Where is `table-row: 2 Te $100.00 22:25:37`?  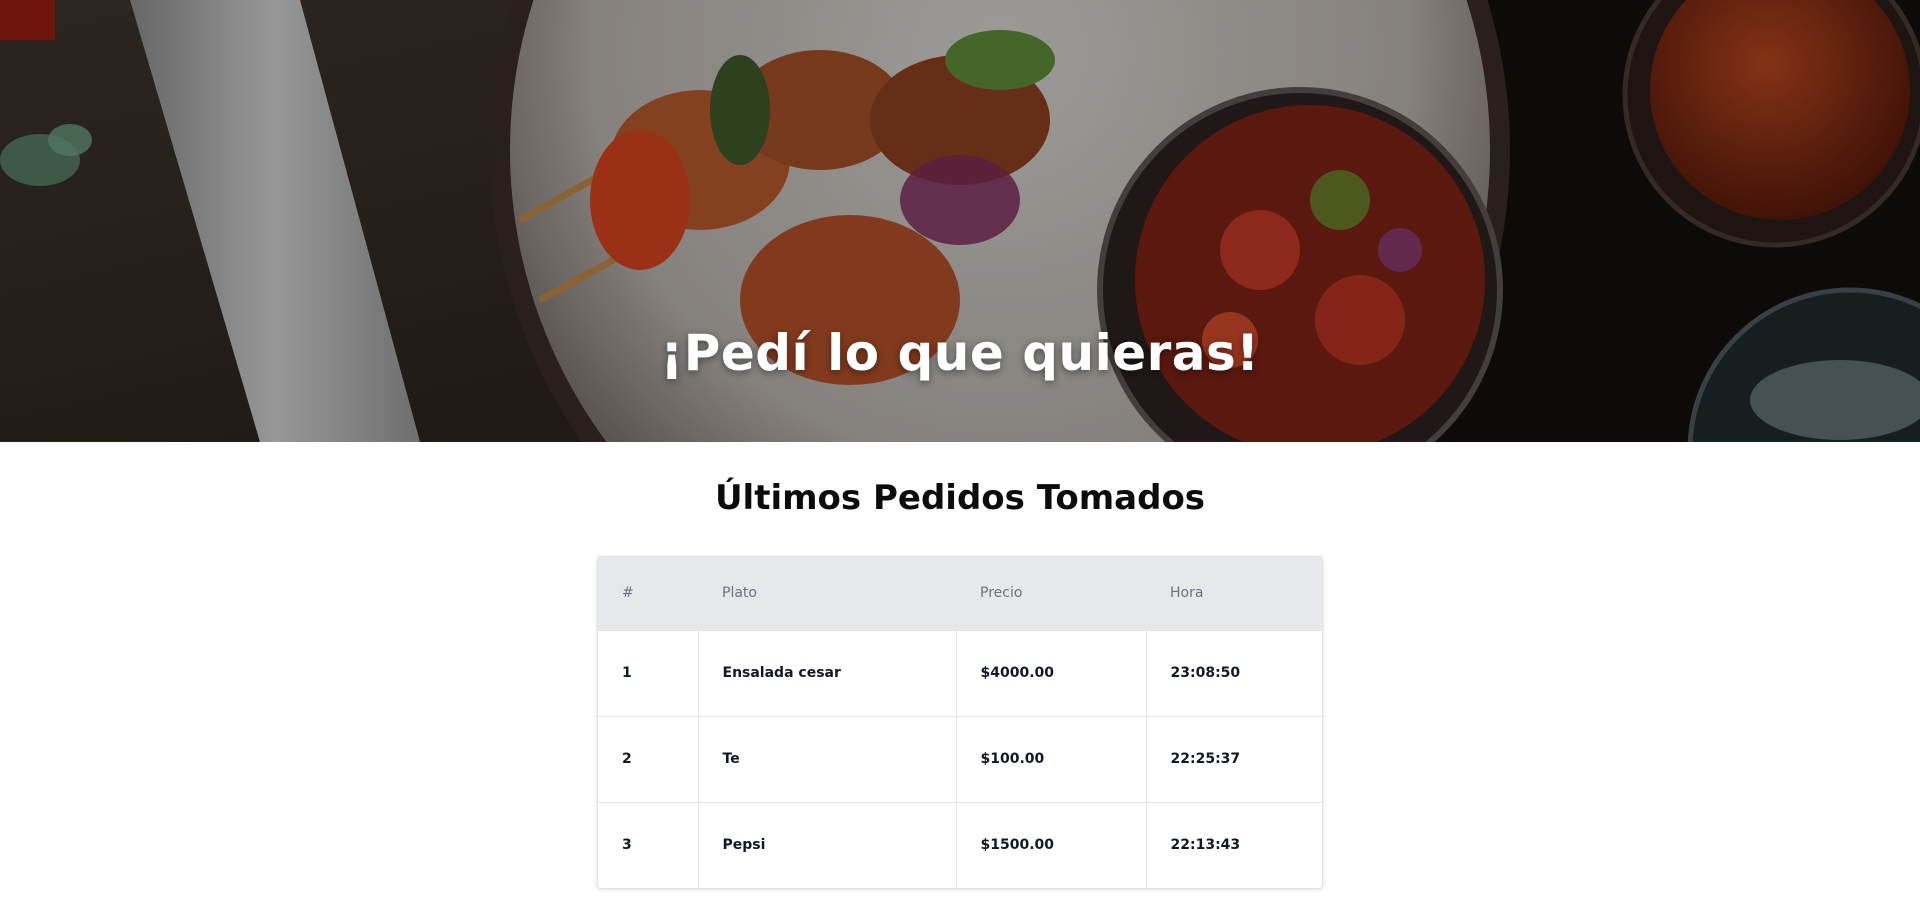 table-row: 2 Te $100.00 22:25:37 is located at coordinates (960, 759).